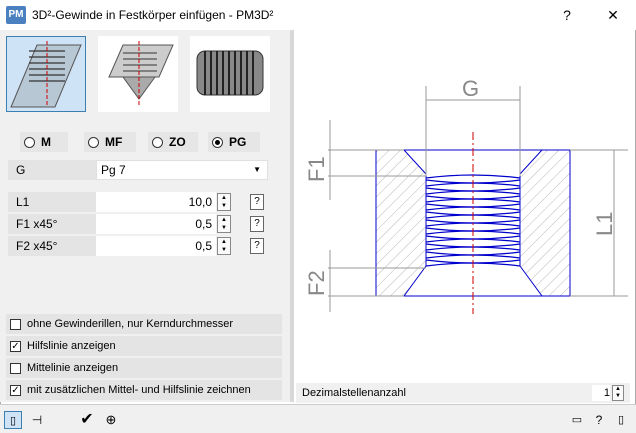 Image resolution: width=636 pixels, height=433 pixels. What do you see at coordinates (182, 170) in the screenshot?
I see `g-select: Pg 7 ▼` at bounding box center [182, 170].